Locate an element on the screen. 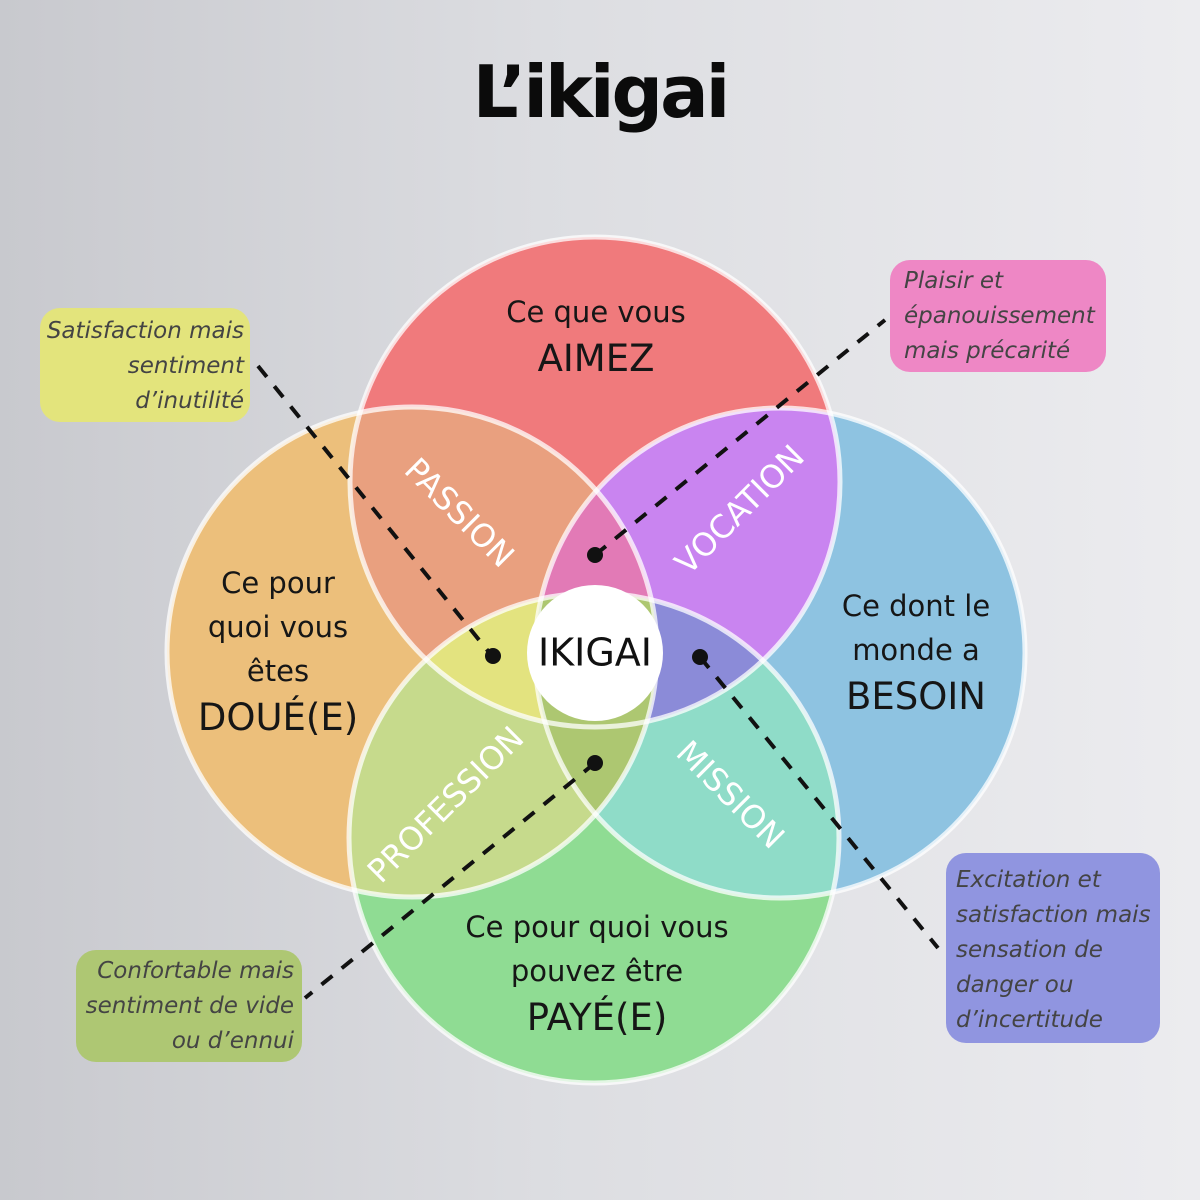  callout-satisfaction: Satisfaction mais sentiment d’inutilité is located at coordinates (145, 365).